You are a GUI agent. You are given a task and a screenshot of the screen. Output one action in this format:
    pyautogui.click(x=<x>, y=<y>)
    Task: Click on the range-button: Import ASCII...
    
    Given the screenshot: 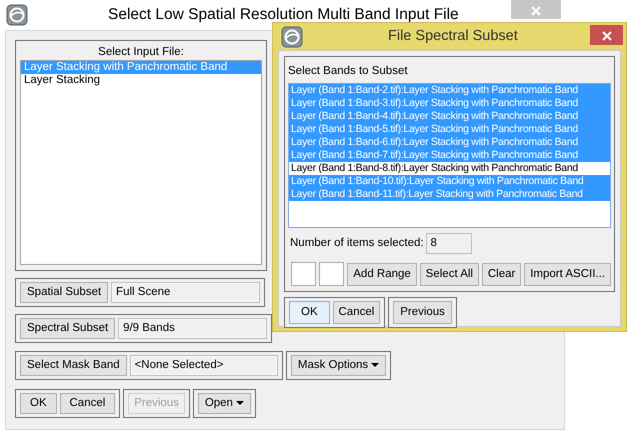 What is the action you would take?
    pyautogui.click(x=567, y=274)
    